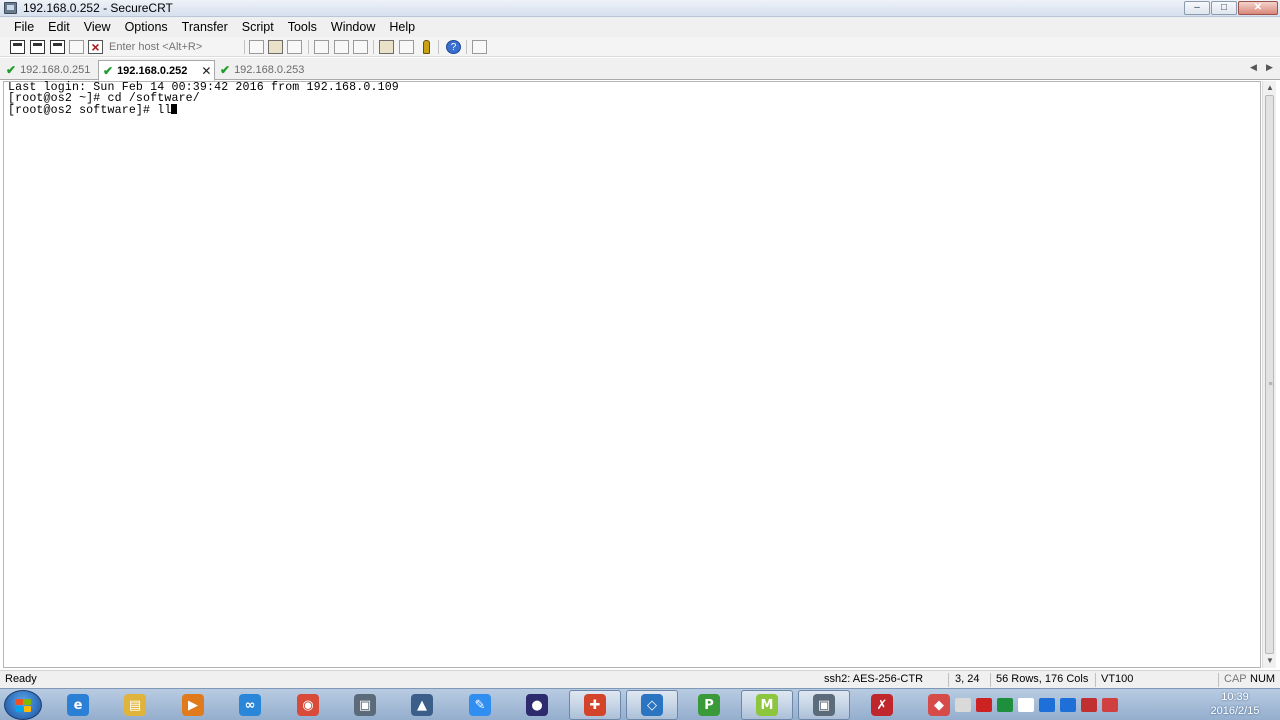  I want to click on status-terminal-size: 56 Rows, 176 Cols, so click(1042, 679).